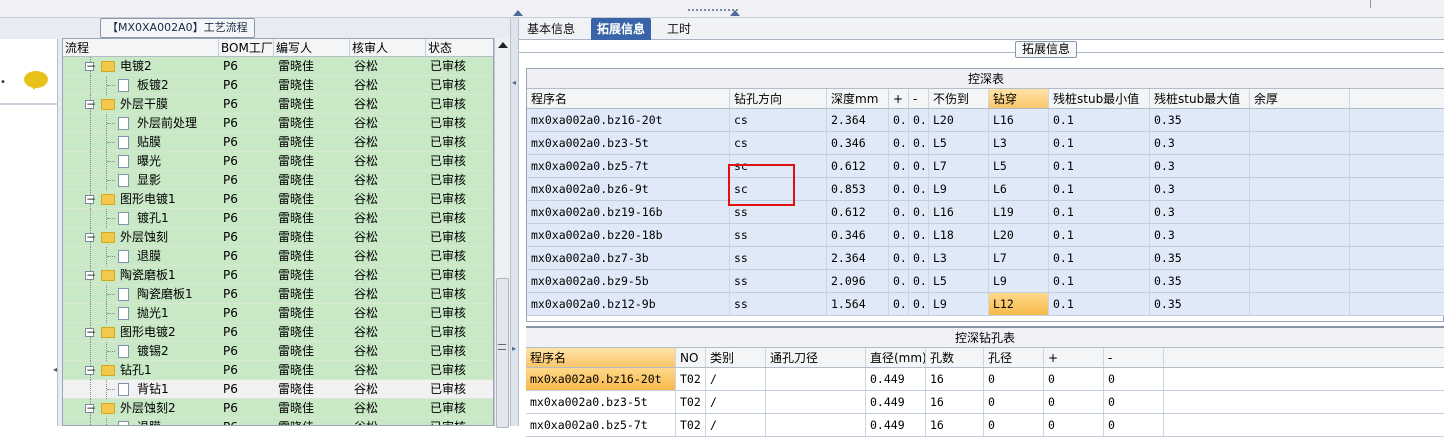  Describe the element at coordinates (278, 104) in the screenshot. I see `tree-row: − 外层干膜 P6 雷晓佳 谷松 已审核` at that location.